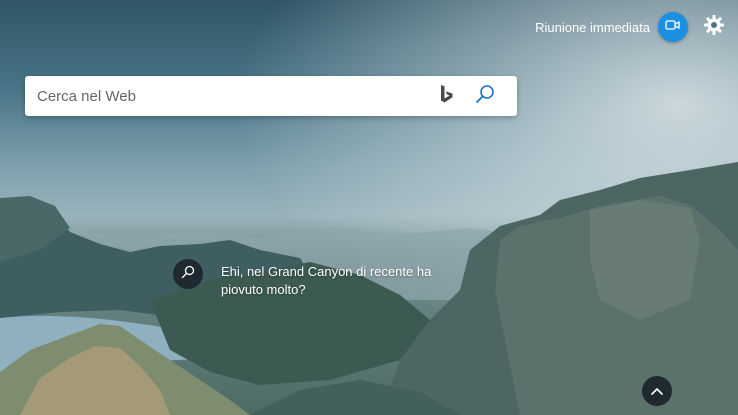  I want to click on search-submit-button, so click(485, 96).